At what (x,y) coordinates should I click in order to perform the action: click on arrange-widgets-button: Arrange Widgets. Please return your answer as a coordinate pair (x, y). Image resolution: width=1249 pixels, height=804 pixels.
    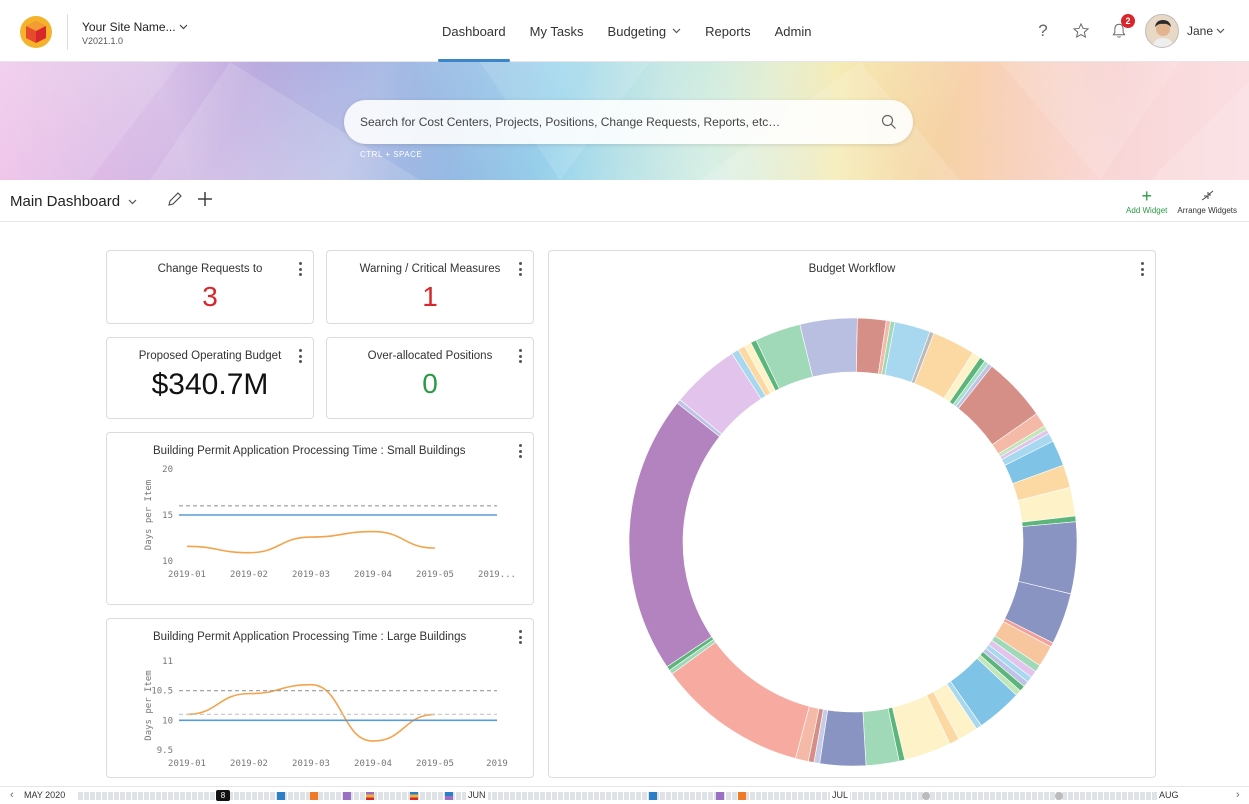
    Looking at the image, I should click on (1207, 200).